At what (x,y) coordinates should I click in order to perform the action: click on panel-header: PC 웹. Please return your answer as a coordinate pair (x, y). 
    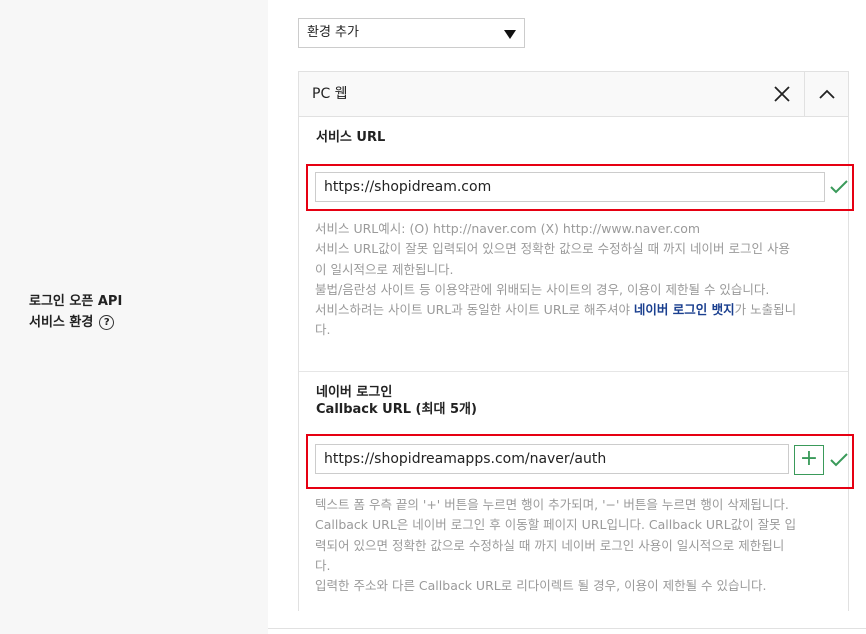
    Looking at the image, I should click on (573, 94).